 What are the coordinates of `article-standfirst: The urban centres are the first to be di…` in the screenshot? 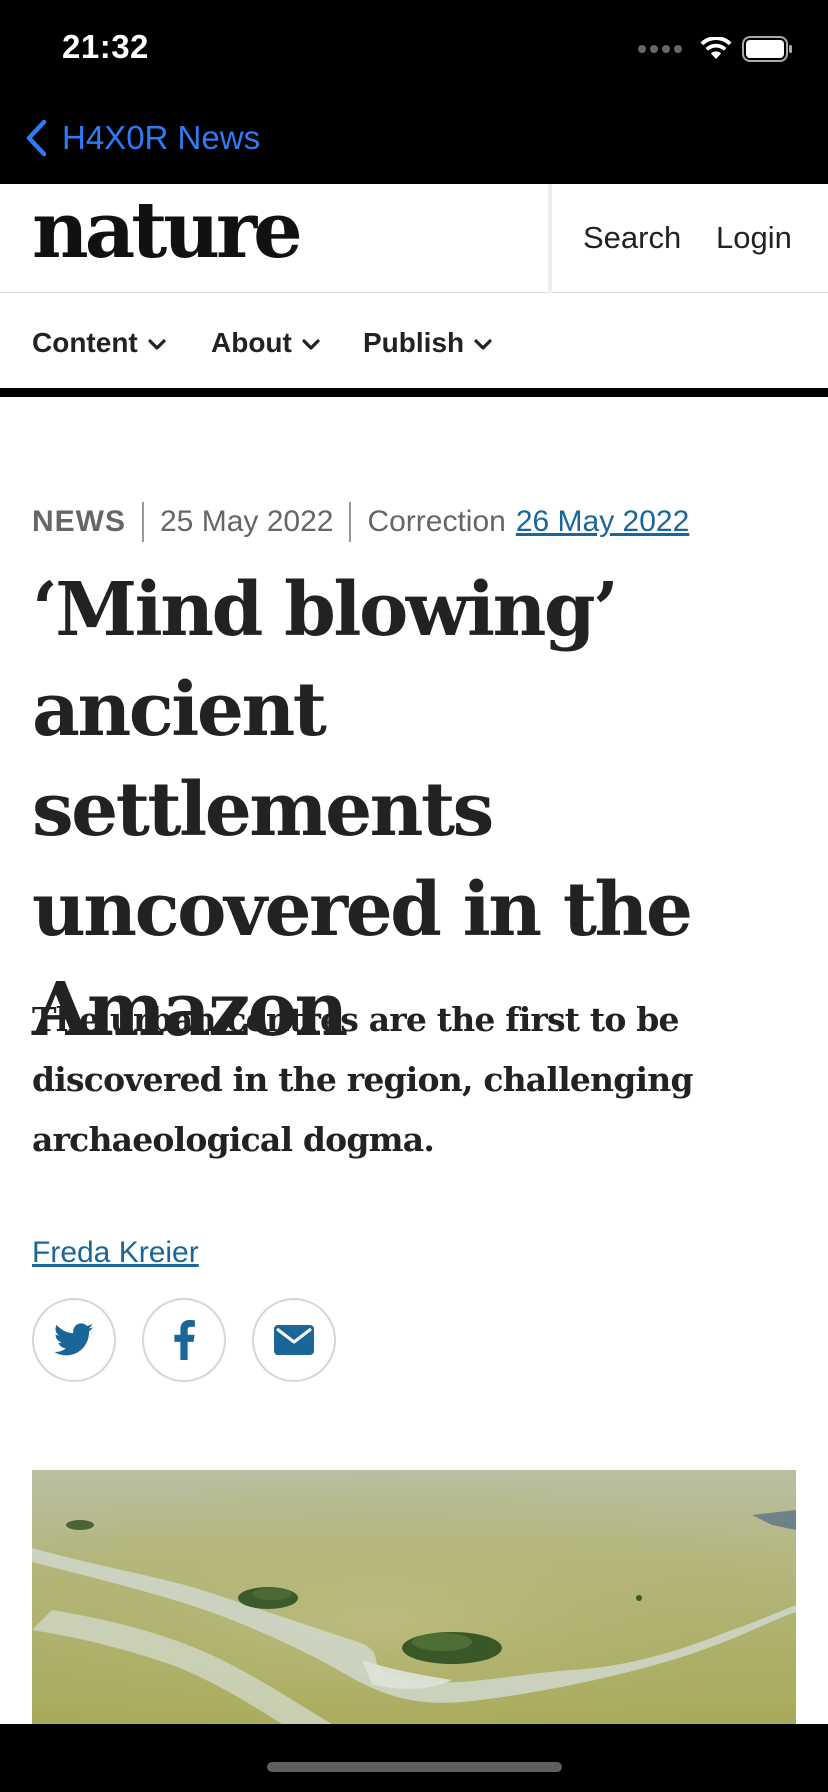 It's located at (363, 1079).